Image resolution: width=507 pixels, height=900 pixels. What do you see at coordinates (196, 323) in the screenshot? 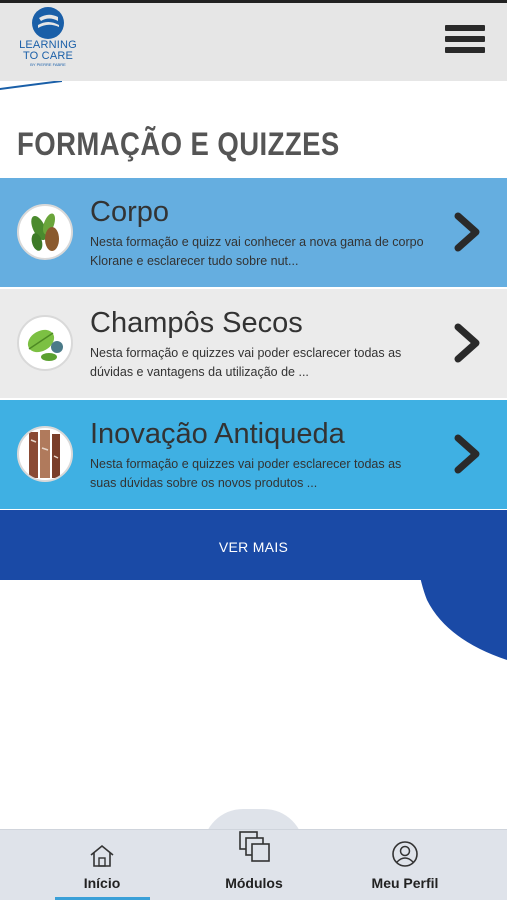
I see `course-title: Champôs Secos` at bounding box center [196, 323].